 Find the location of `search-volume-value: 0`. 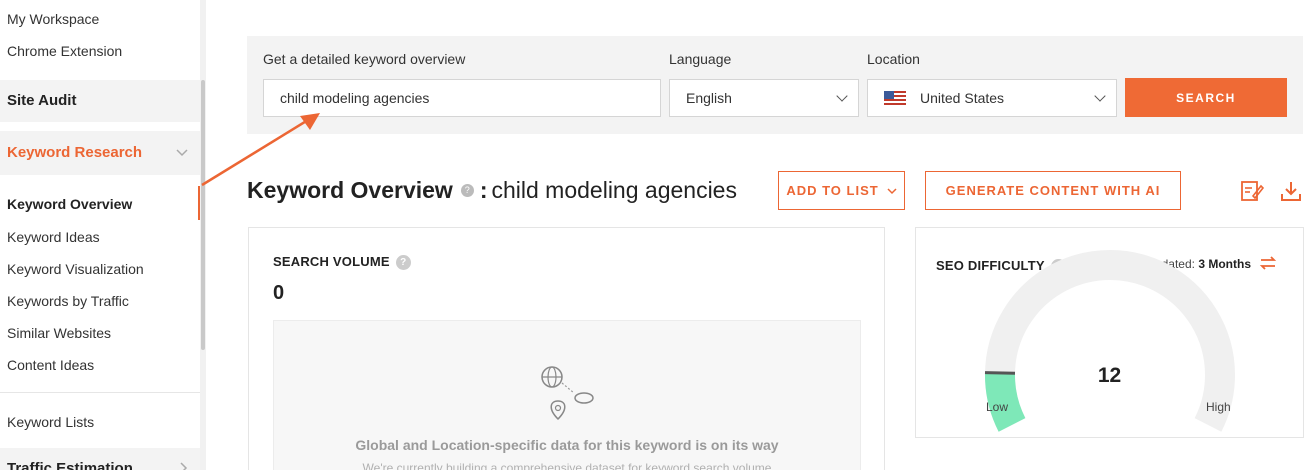

search-volume-value: 0 is located at coordinates (279, 293).